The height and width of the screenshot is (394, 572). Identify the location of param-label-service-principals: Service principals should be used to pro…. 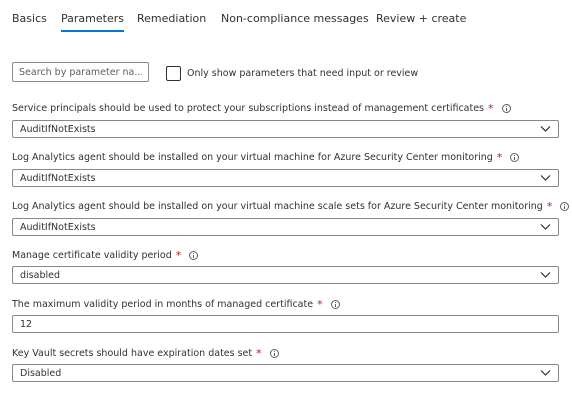
(261, 108).